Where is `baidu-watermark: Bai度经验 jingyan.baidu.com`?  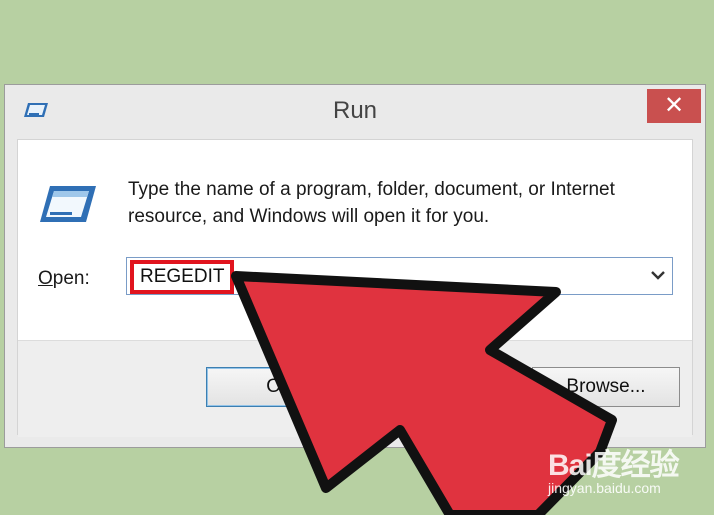
baidu-watermark: Bai度经验 jingyan.baidu.com is located at coordinates (628, 470).